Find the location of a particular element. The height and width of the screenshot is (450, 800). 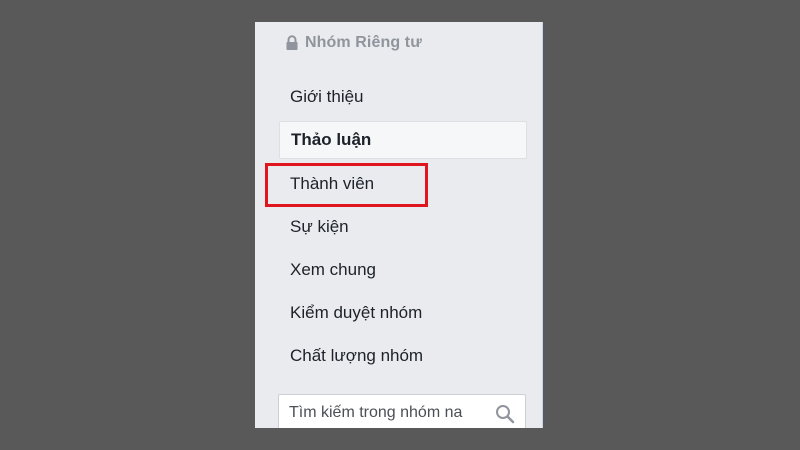

nav-item-members: Thành viên is located at coordinates (403, 184).